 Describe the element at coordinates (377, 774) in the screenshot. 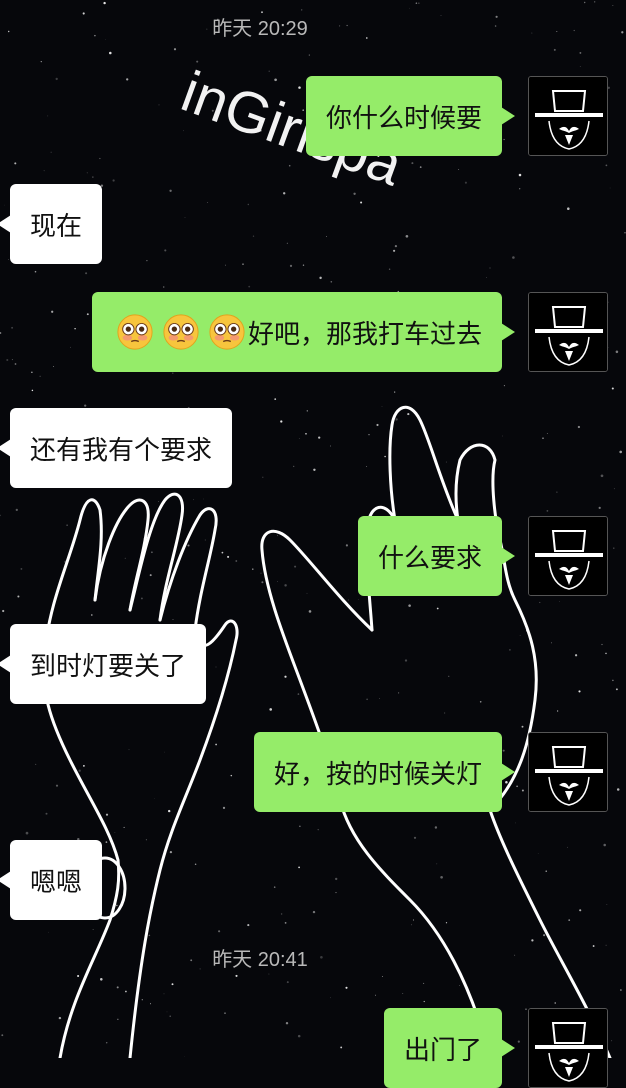

I see `message-text: 好，按的时候关灯` at that location.